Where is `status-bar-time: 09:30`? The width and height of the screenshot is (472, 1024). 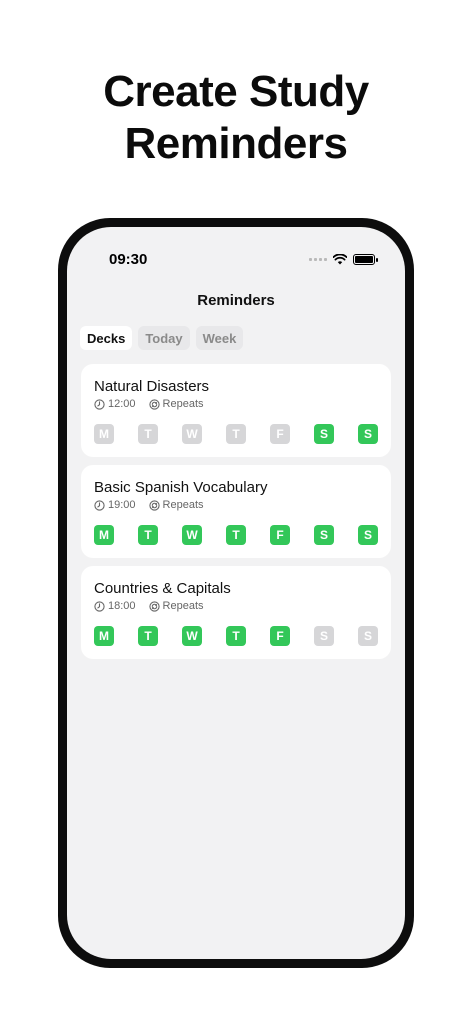 status-bar-time: 09:30 is located at coordinates (128, 259).